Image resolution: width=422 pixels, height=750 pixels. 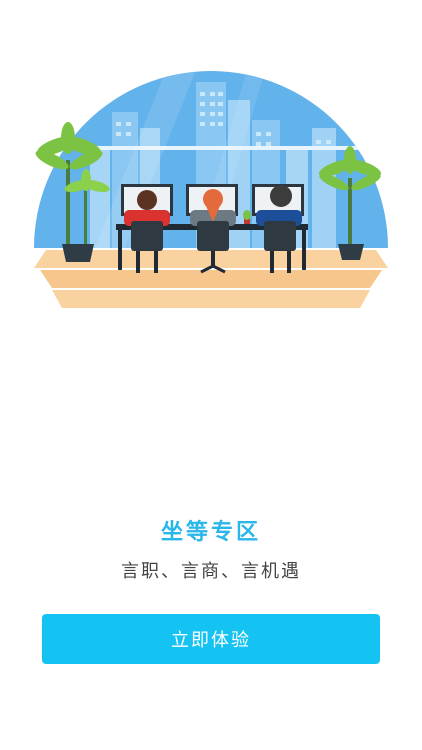 What do you see at coordinates (210, 532) in the screenshot?
I see `page-title: 坐等专区` at bounding box center [210, 532].